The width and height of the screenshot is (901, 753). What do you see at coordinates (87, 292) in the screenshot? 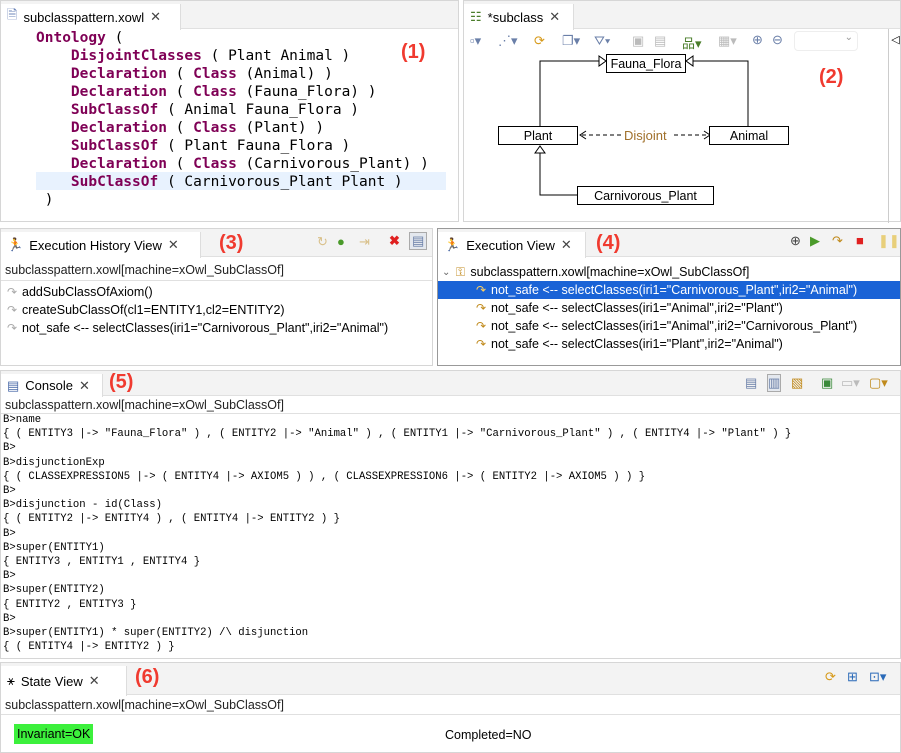
I see `history-item-label: addSubClassOfAxiom()` at bounding box center [87, 292].